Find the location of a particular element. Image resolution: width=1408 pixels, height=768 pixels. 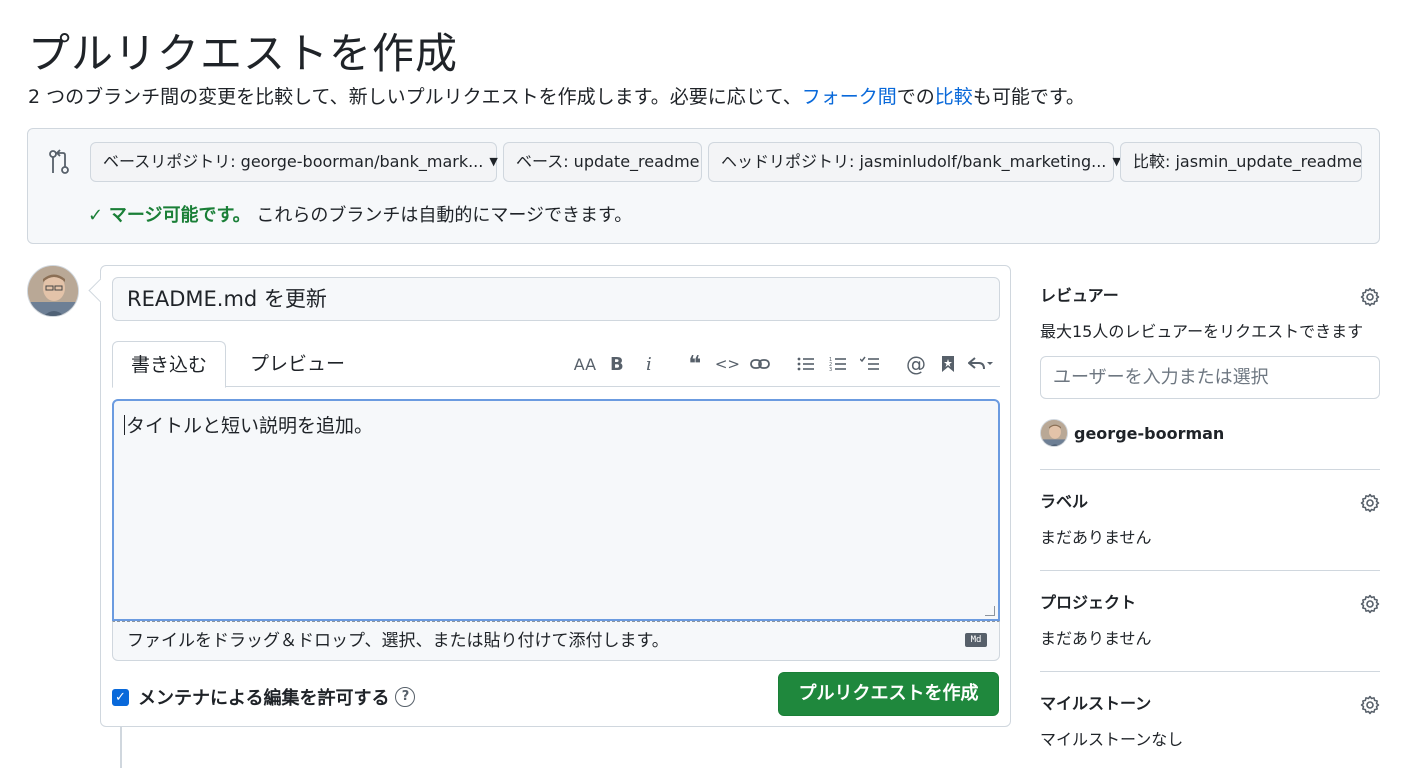

labels-section: ラベル まだありません is located at coordinates (1210, 520).